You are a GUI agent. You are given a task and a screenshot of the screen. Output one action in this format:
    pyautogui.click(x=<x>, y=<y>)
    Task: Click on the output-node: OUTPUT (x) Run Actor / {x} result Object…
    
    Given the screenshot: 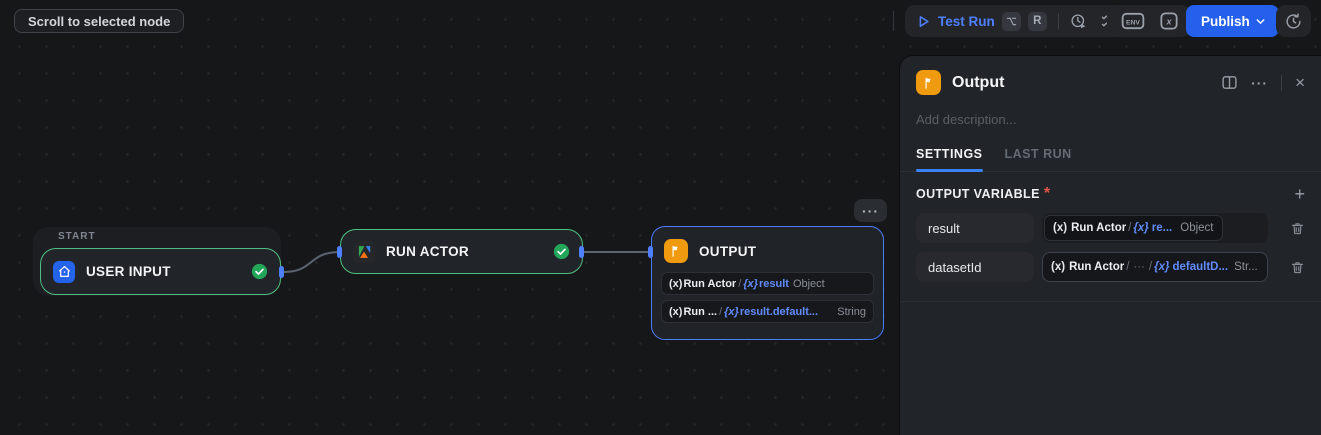 What is the action you would take?
    pyautogui.click(x=767, y=283)
    